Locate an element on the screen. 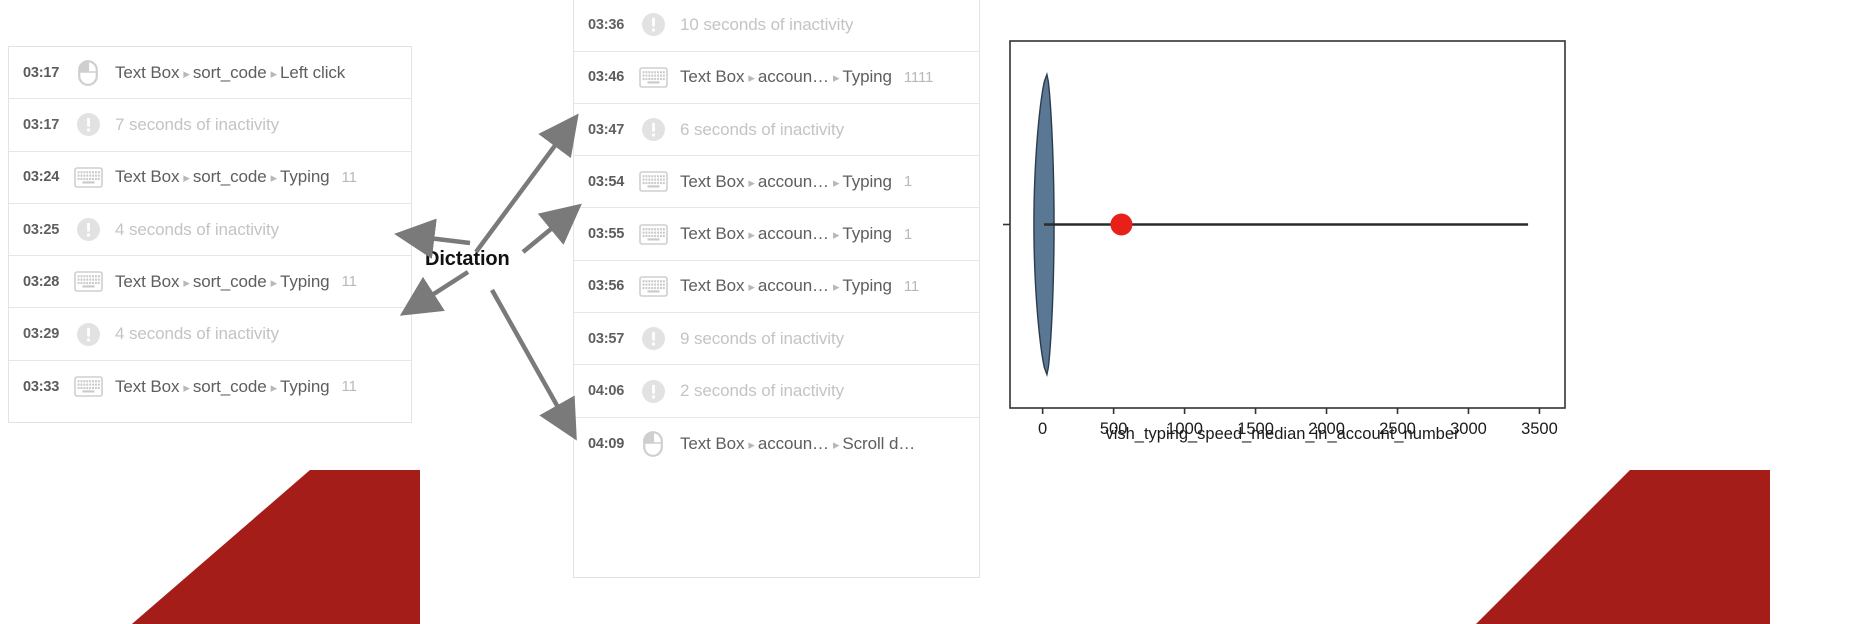  event-row: 03:36 10 seconds of inactivity is located at coordinates (776, 26).